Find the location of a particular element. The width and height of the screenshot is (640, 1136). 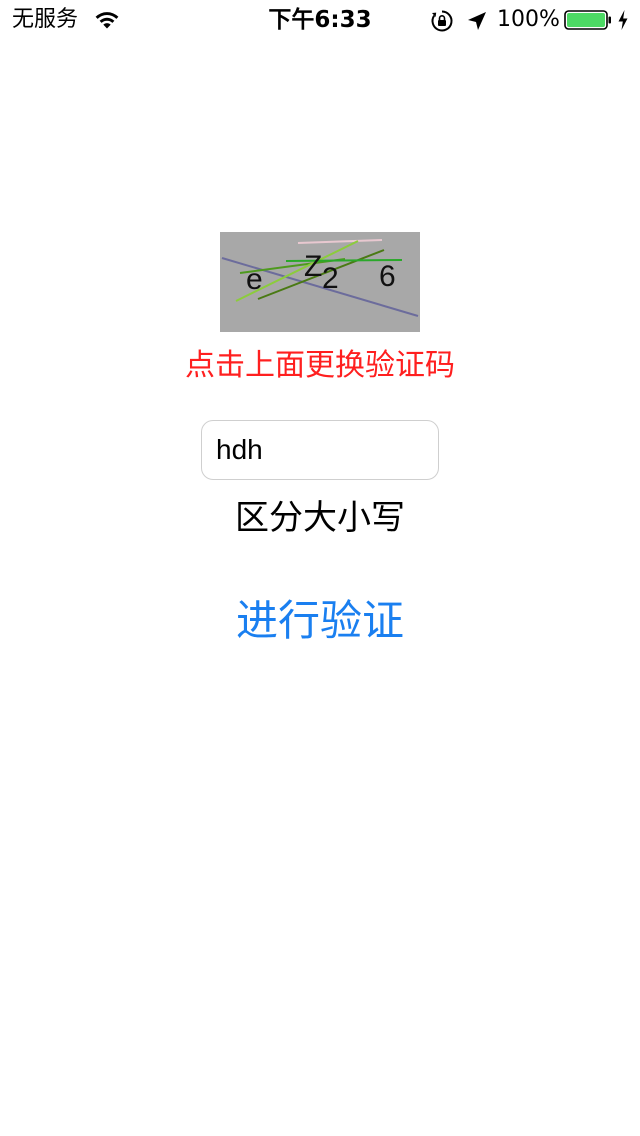

captcha-char: 2 is located at coordinates (330, 278).